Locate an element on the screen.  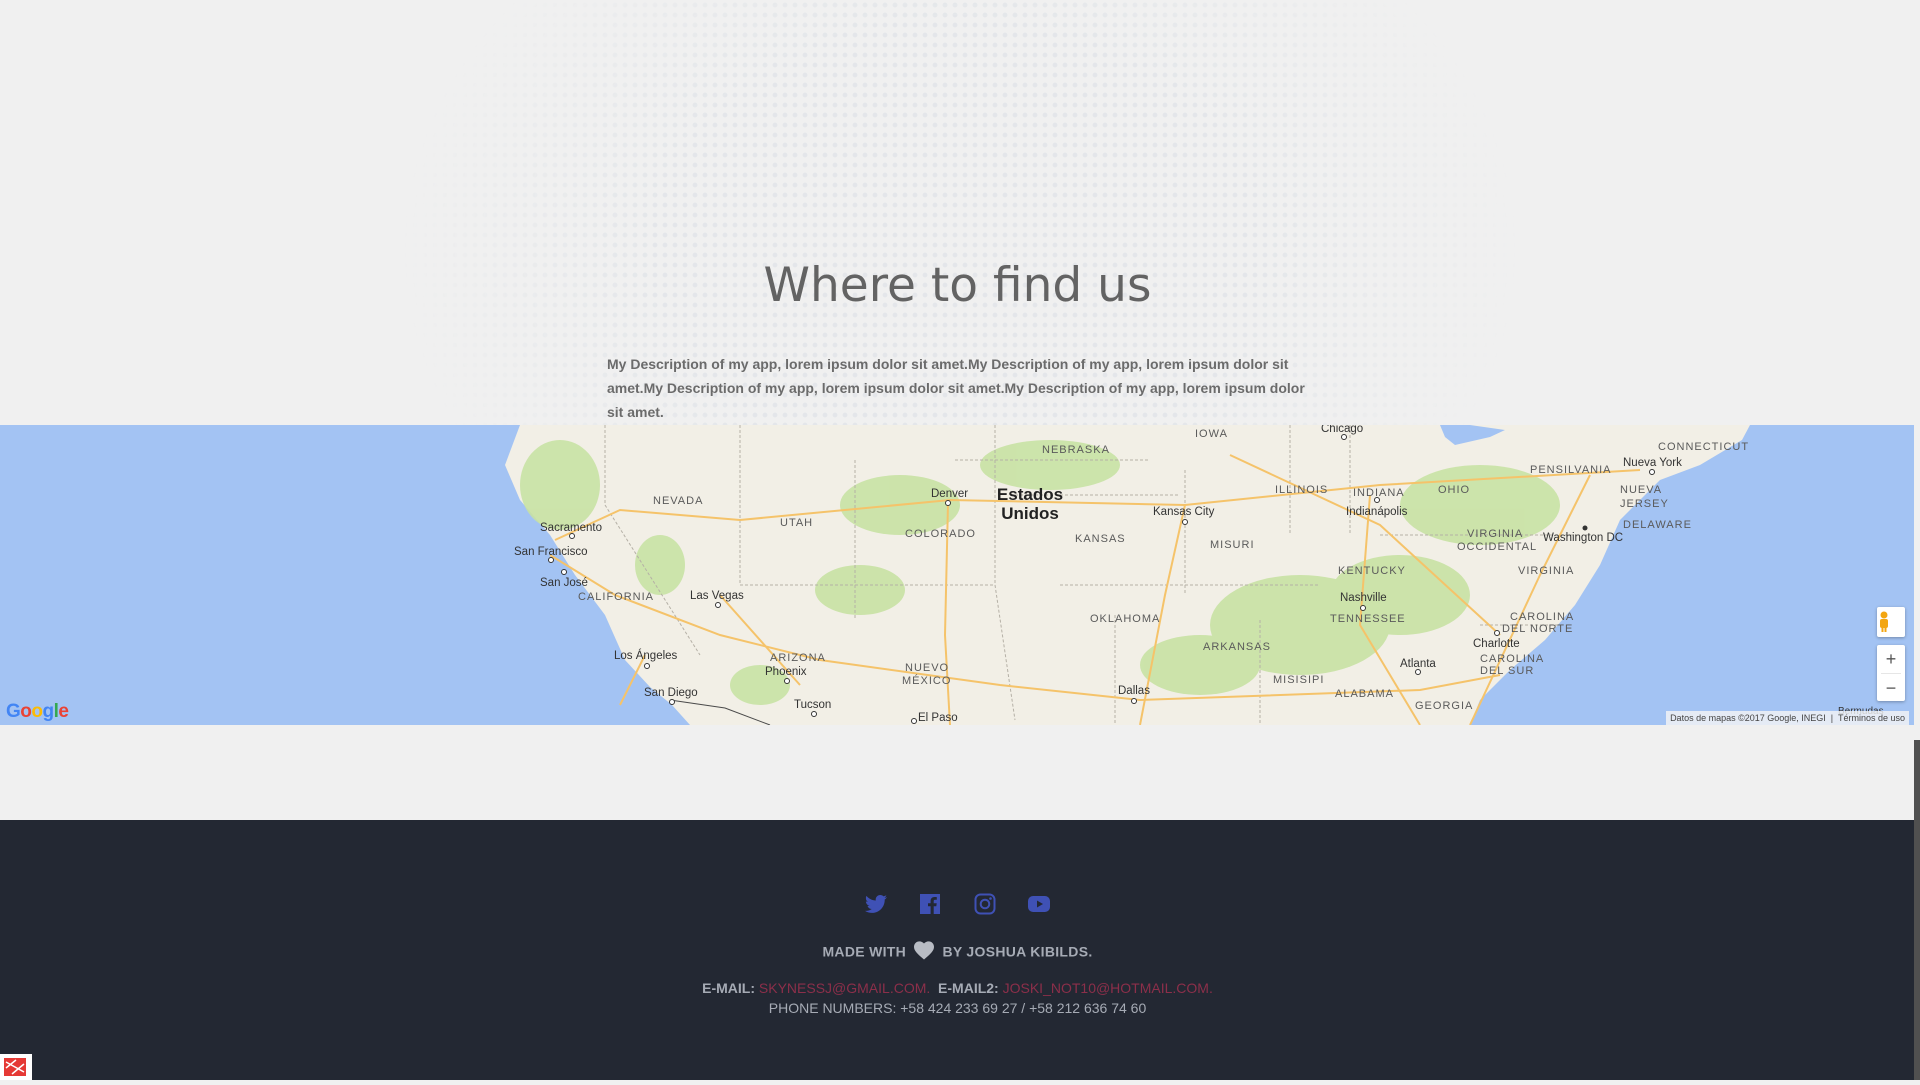
map-water-gulf is located at coordinates (1535, 715).